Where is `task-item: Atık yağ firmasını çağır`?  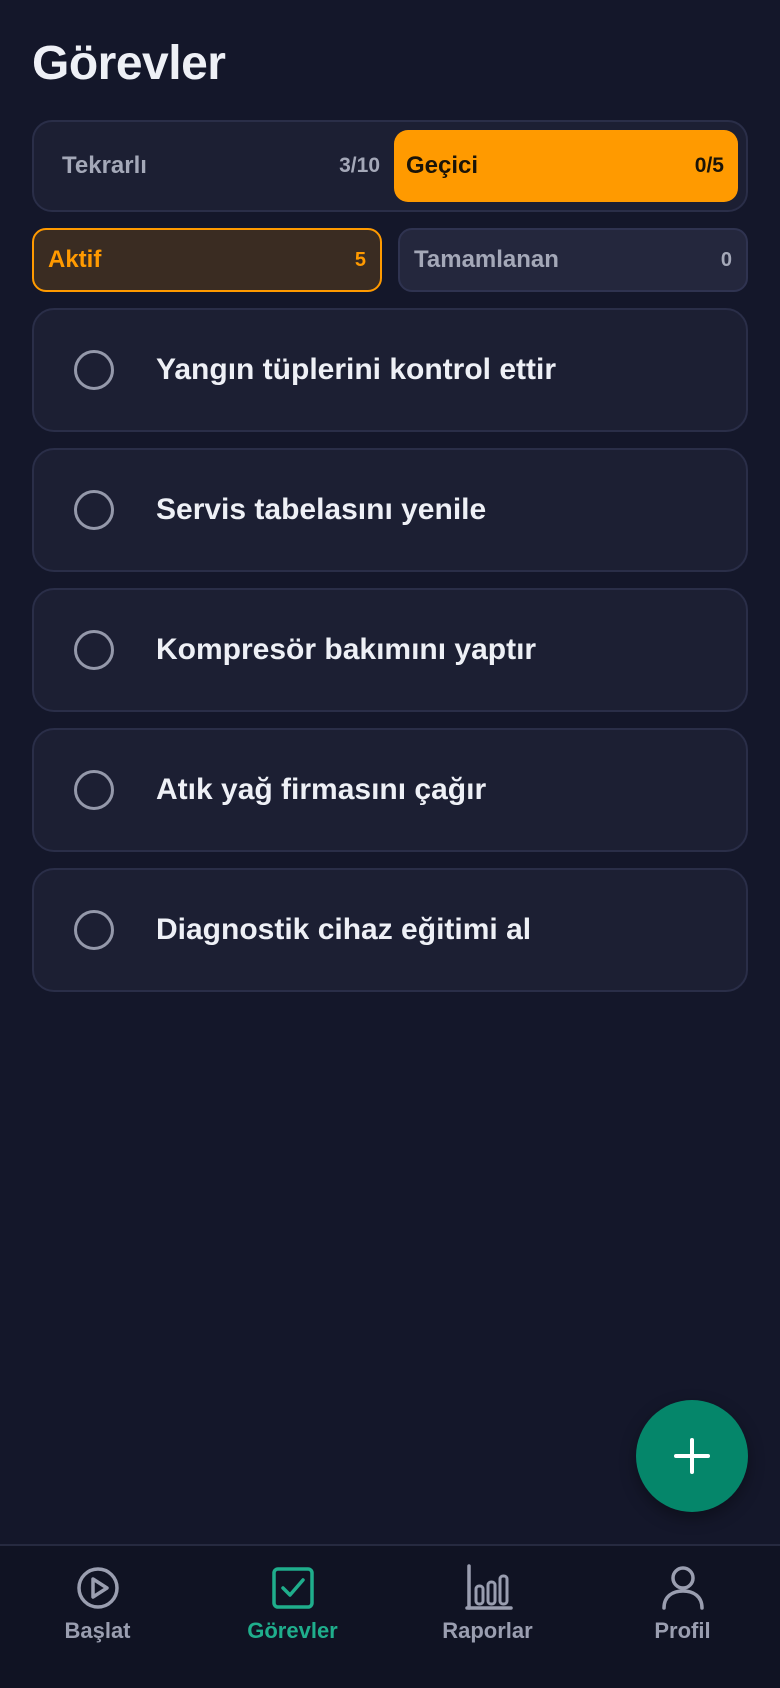
task-item: Atık yağ firmasını çağır is located at coordinates (390, 790).